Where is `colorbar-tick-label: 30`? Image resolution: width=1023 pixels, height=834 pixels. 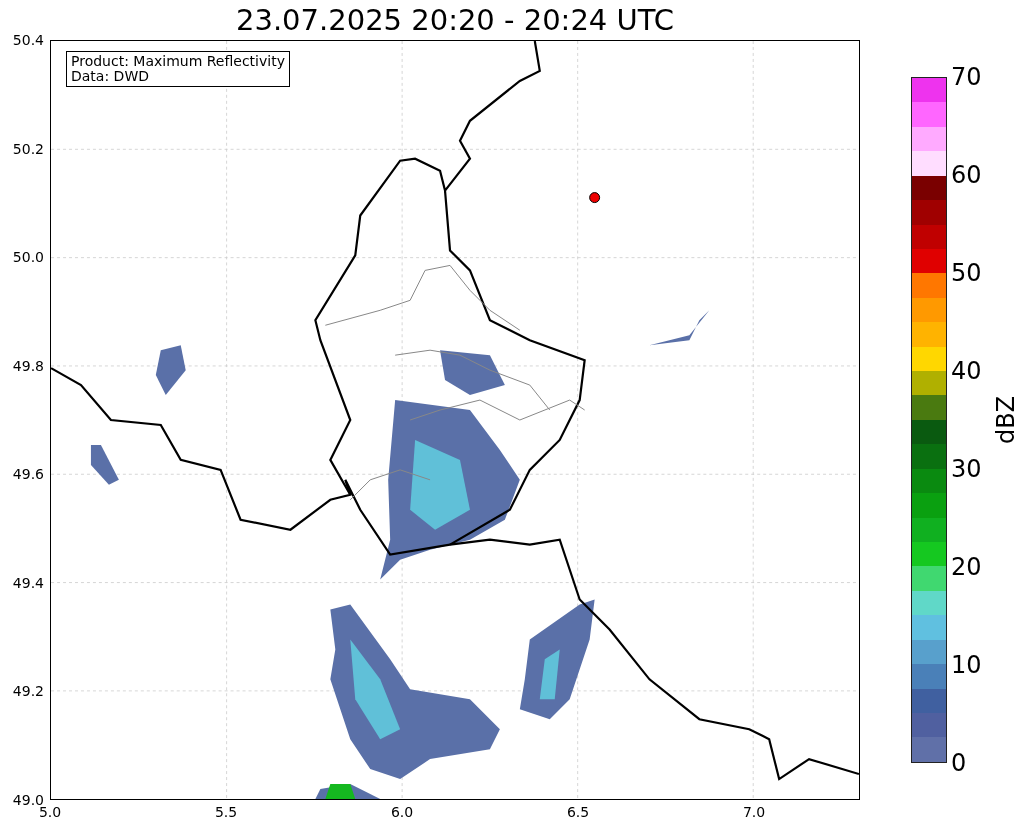 colorbar-tick-label: 30 is located at coordinates (966, 469).